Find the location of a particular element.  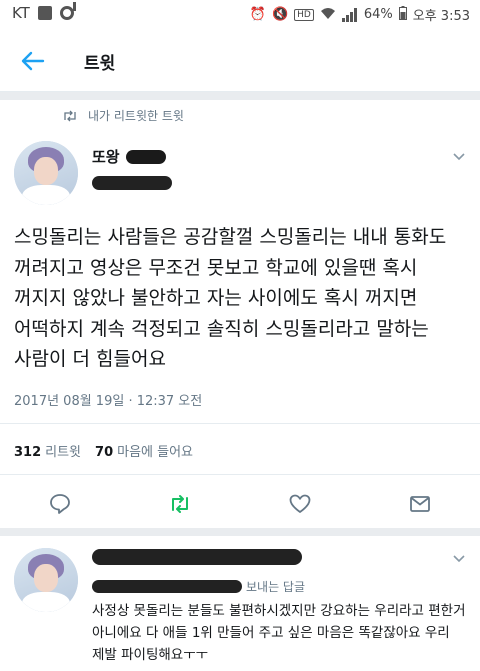

reply-context: 보내는 답글 is located at coordinates (198, 586).